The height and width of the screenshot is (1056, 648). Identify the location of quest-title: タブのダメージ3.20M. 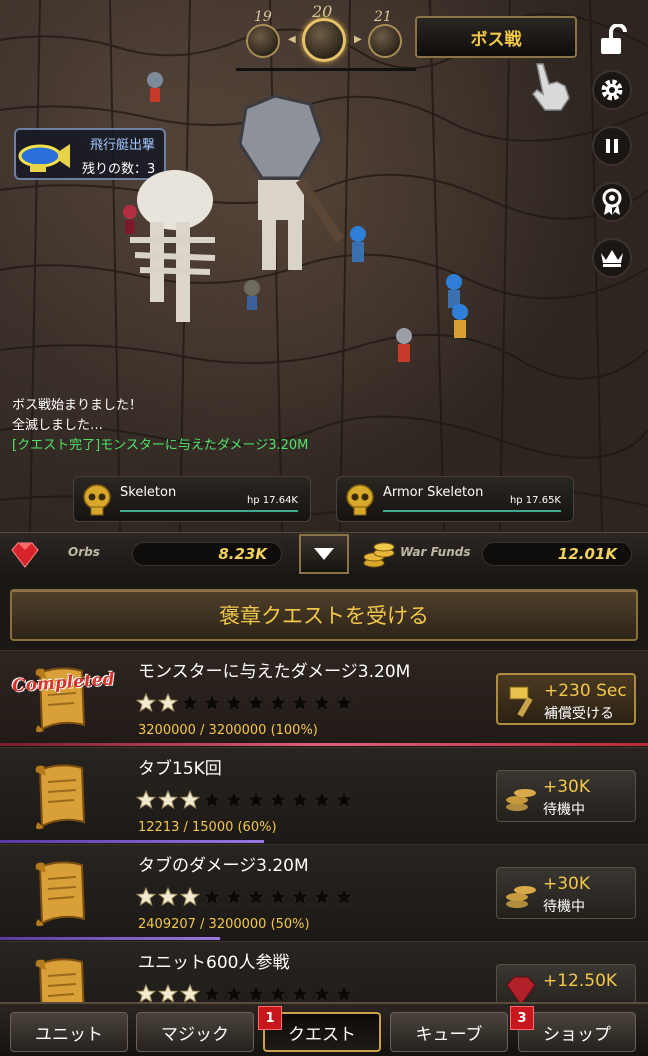
(223, 866).